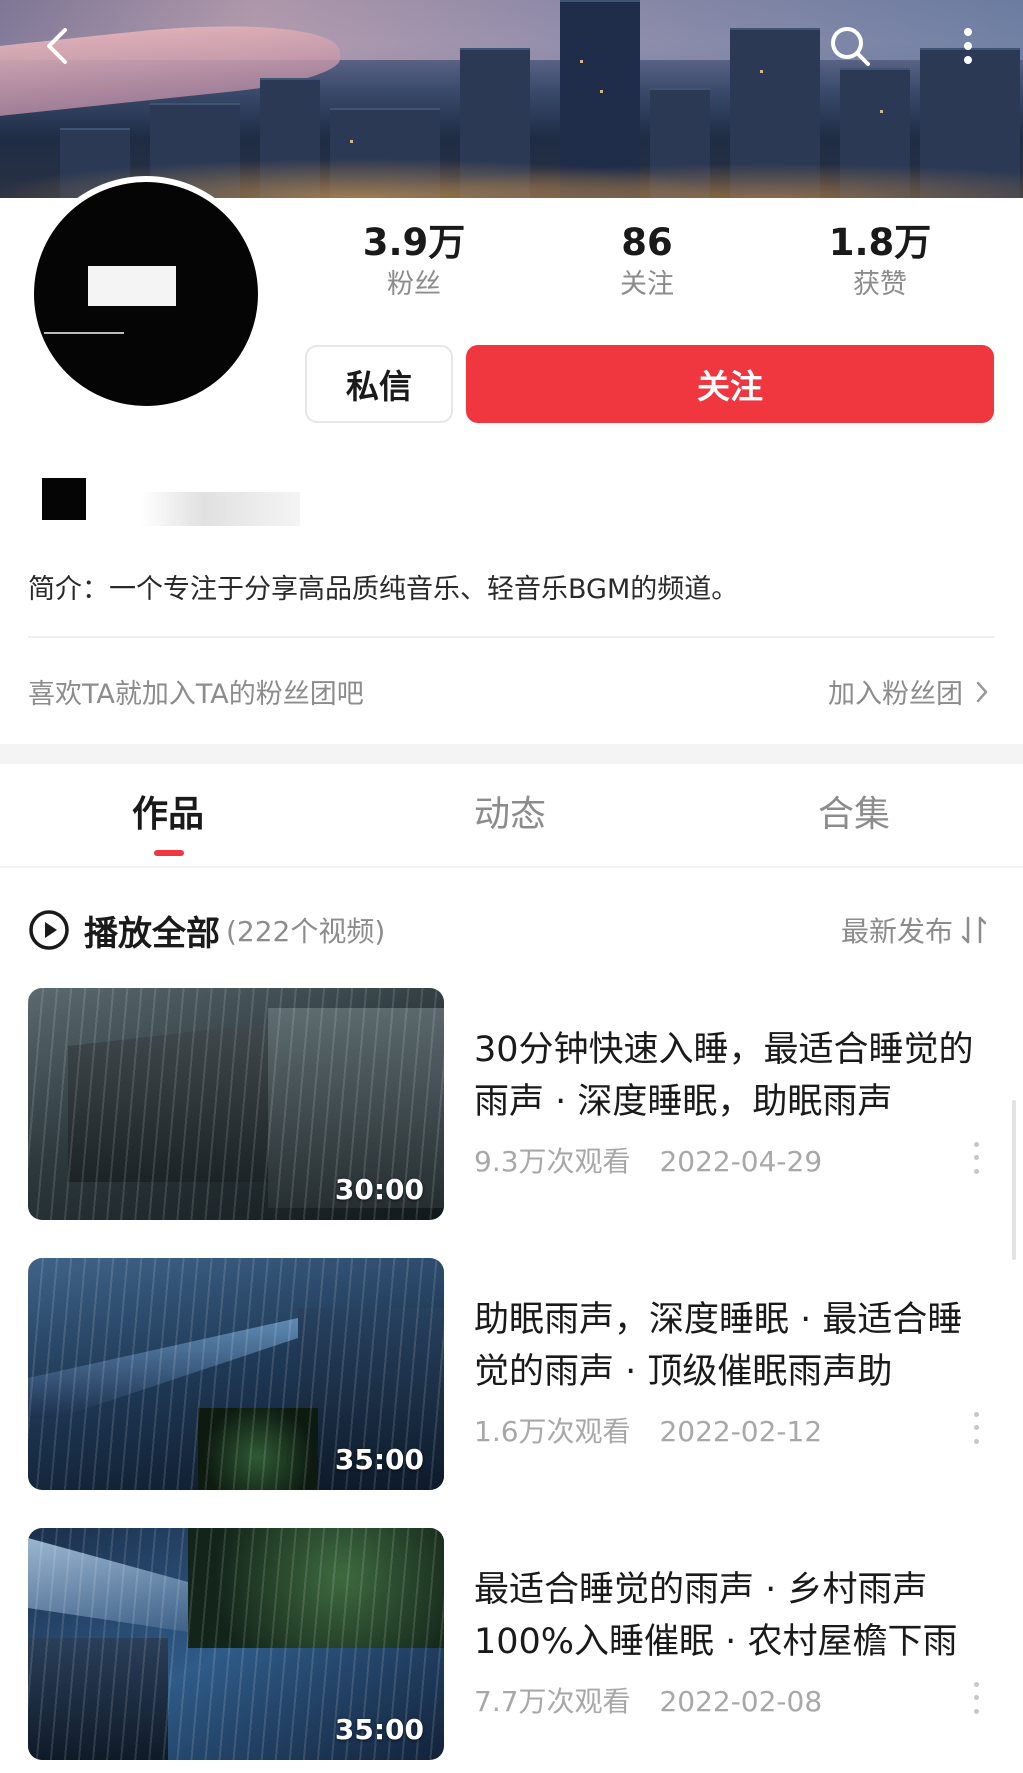 Image resolution: width=1023 pixels, height=1773 pixels. What do you see at coordinates (169, 853) in the screenshot?
I see `active-tab-indicator` at bounding box center [169, 853].